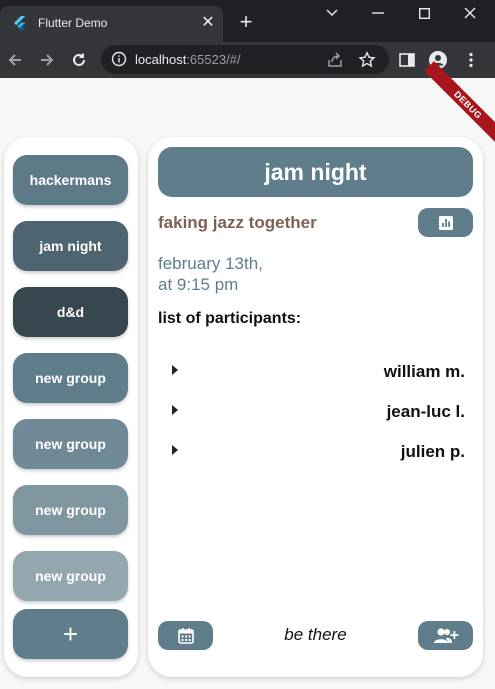 This screenshot has width=495, height=689. What do you see at coordinates (47, 60) in the screenshot?
I see `forward-icon` at bounding box center [47, 60].